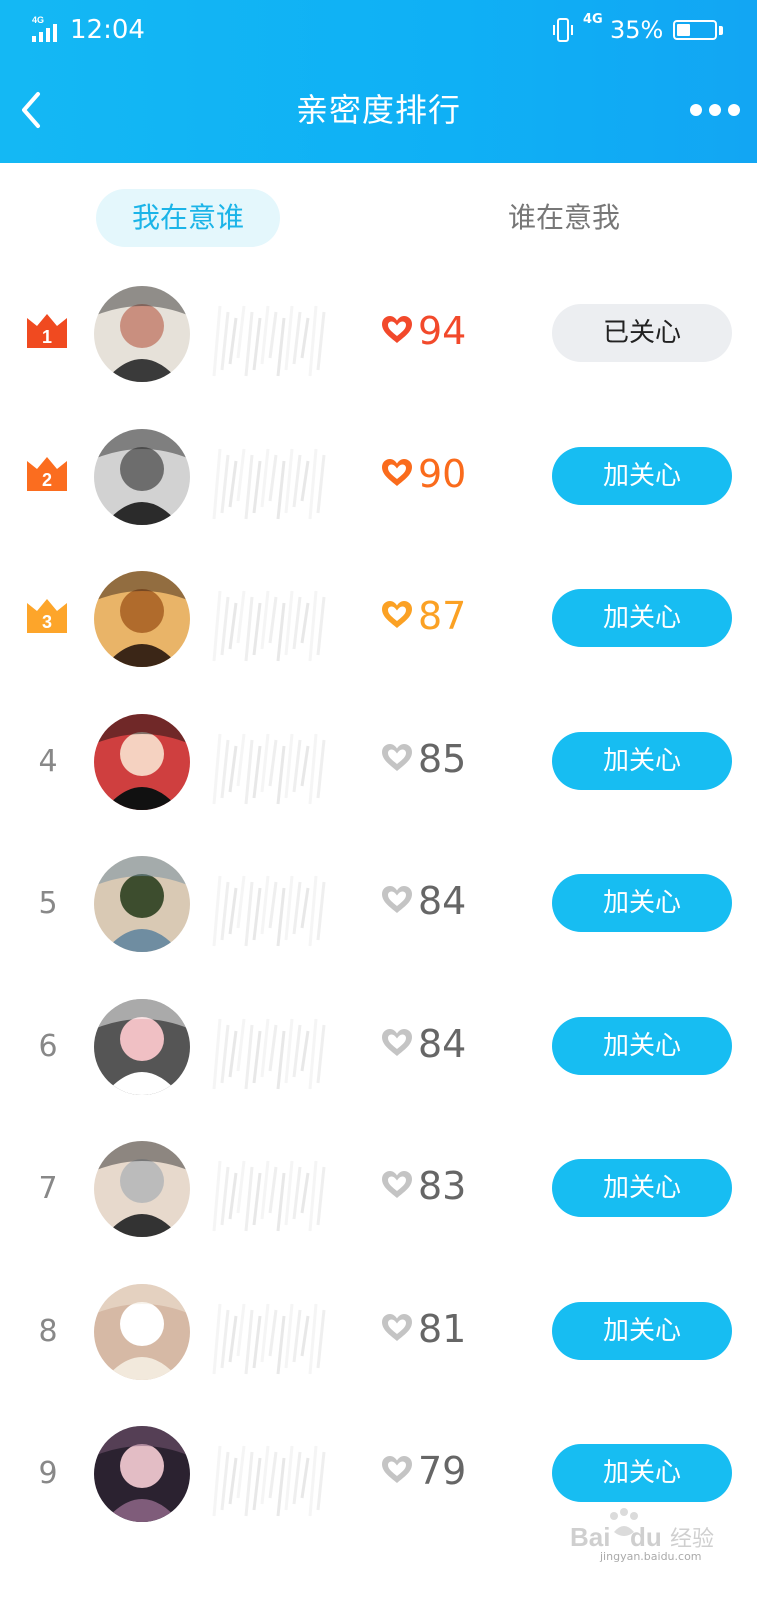 This screenshot has height=1600, width=757. I want to click on intimacy-score: 85, so click(442, 758).